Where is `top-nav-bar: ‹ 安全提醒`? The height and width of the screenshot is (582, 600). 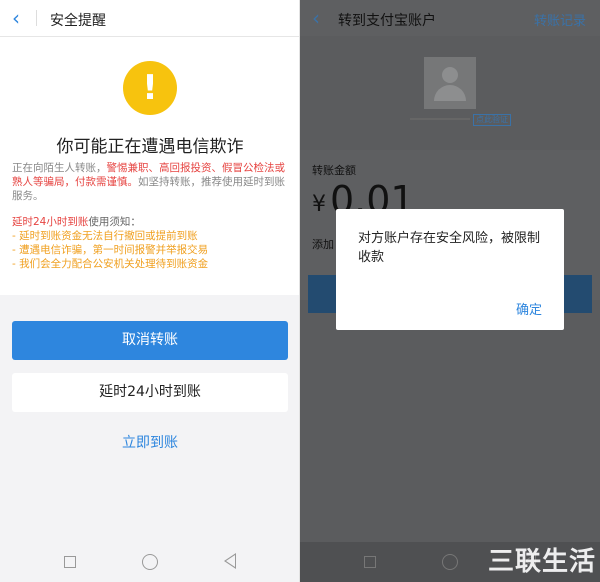
top-nav-bar: ‹ 安全提醒 is located at coordinates (150, 18).